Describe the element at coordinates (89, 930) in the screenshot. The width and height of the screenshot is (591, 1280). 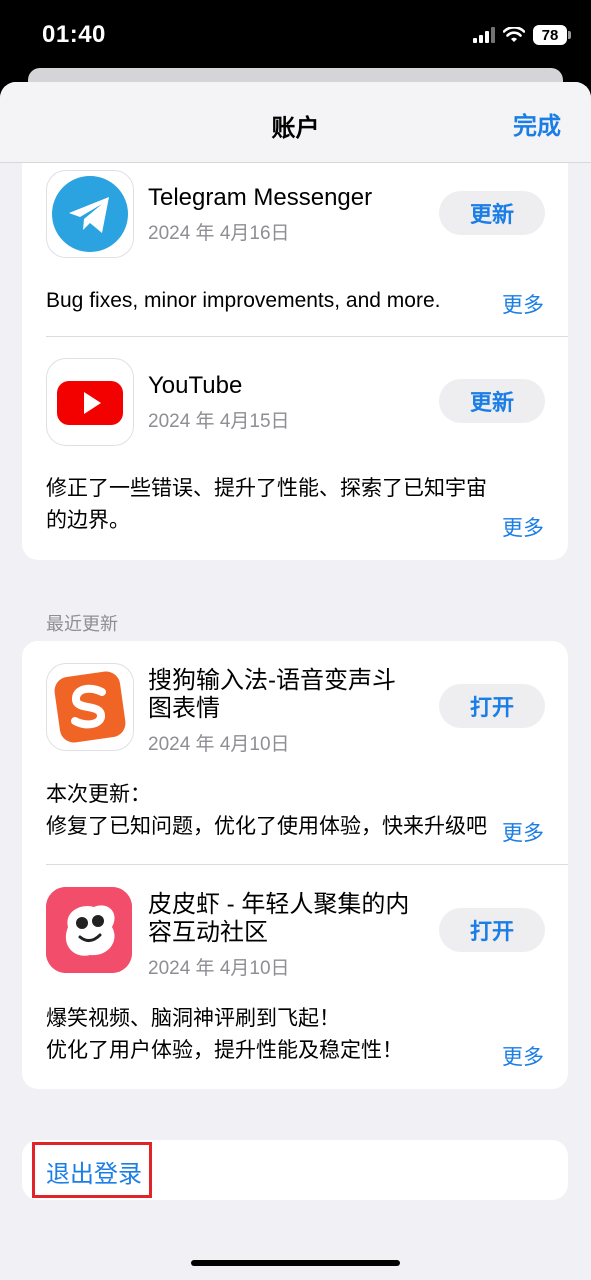
I see `pipixia-icon` at that location.